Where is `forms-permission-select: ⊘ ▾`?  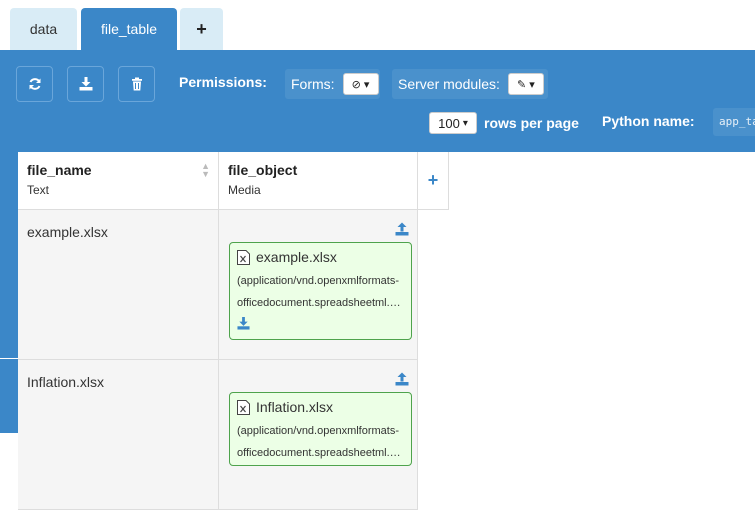
forms-permission-select: ⊘ ▾ is located at coordinates (360, 84).